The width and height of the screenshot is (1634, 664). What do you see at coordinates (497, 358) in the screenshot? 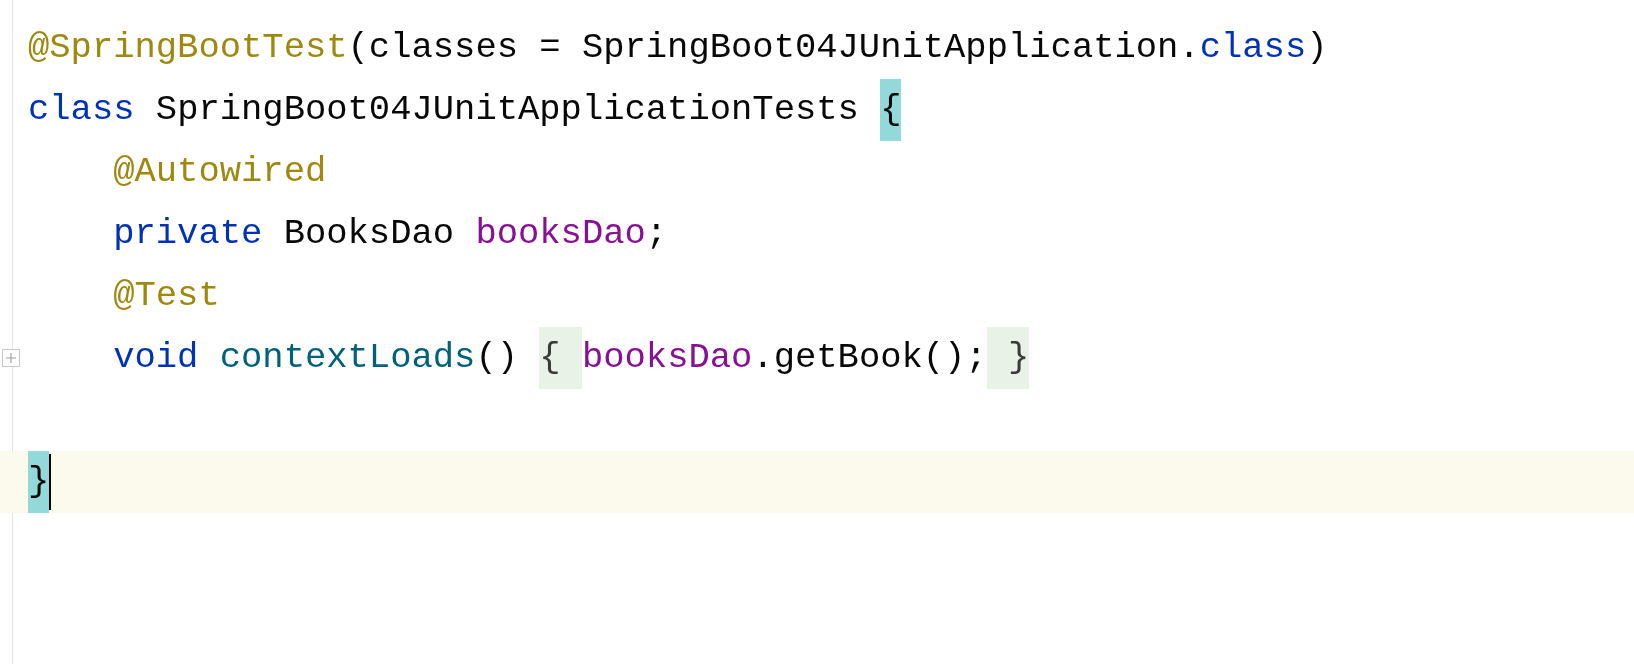
I see `code-text: ()` at bounding box center [497, 358].